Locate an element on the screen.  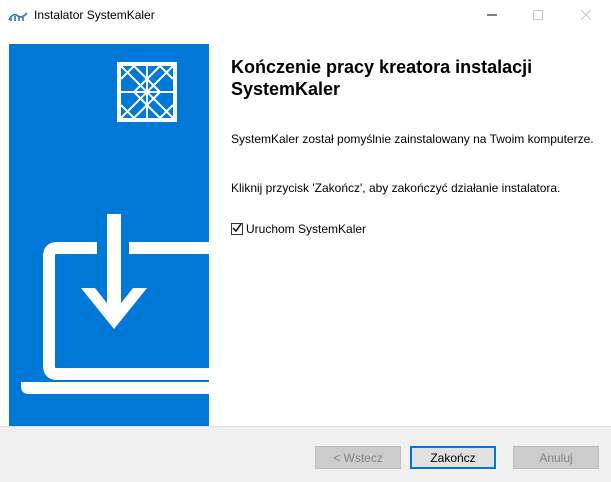
launch-app-checkbox-label: Uruchom SystemKaler is located at coordinates (306, 229).